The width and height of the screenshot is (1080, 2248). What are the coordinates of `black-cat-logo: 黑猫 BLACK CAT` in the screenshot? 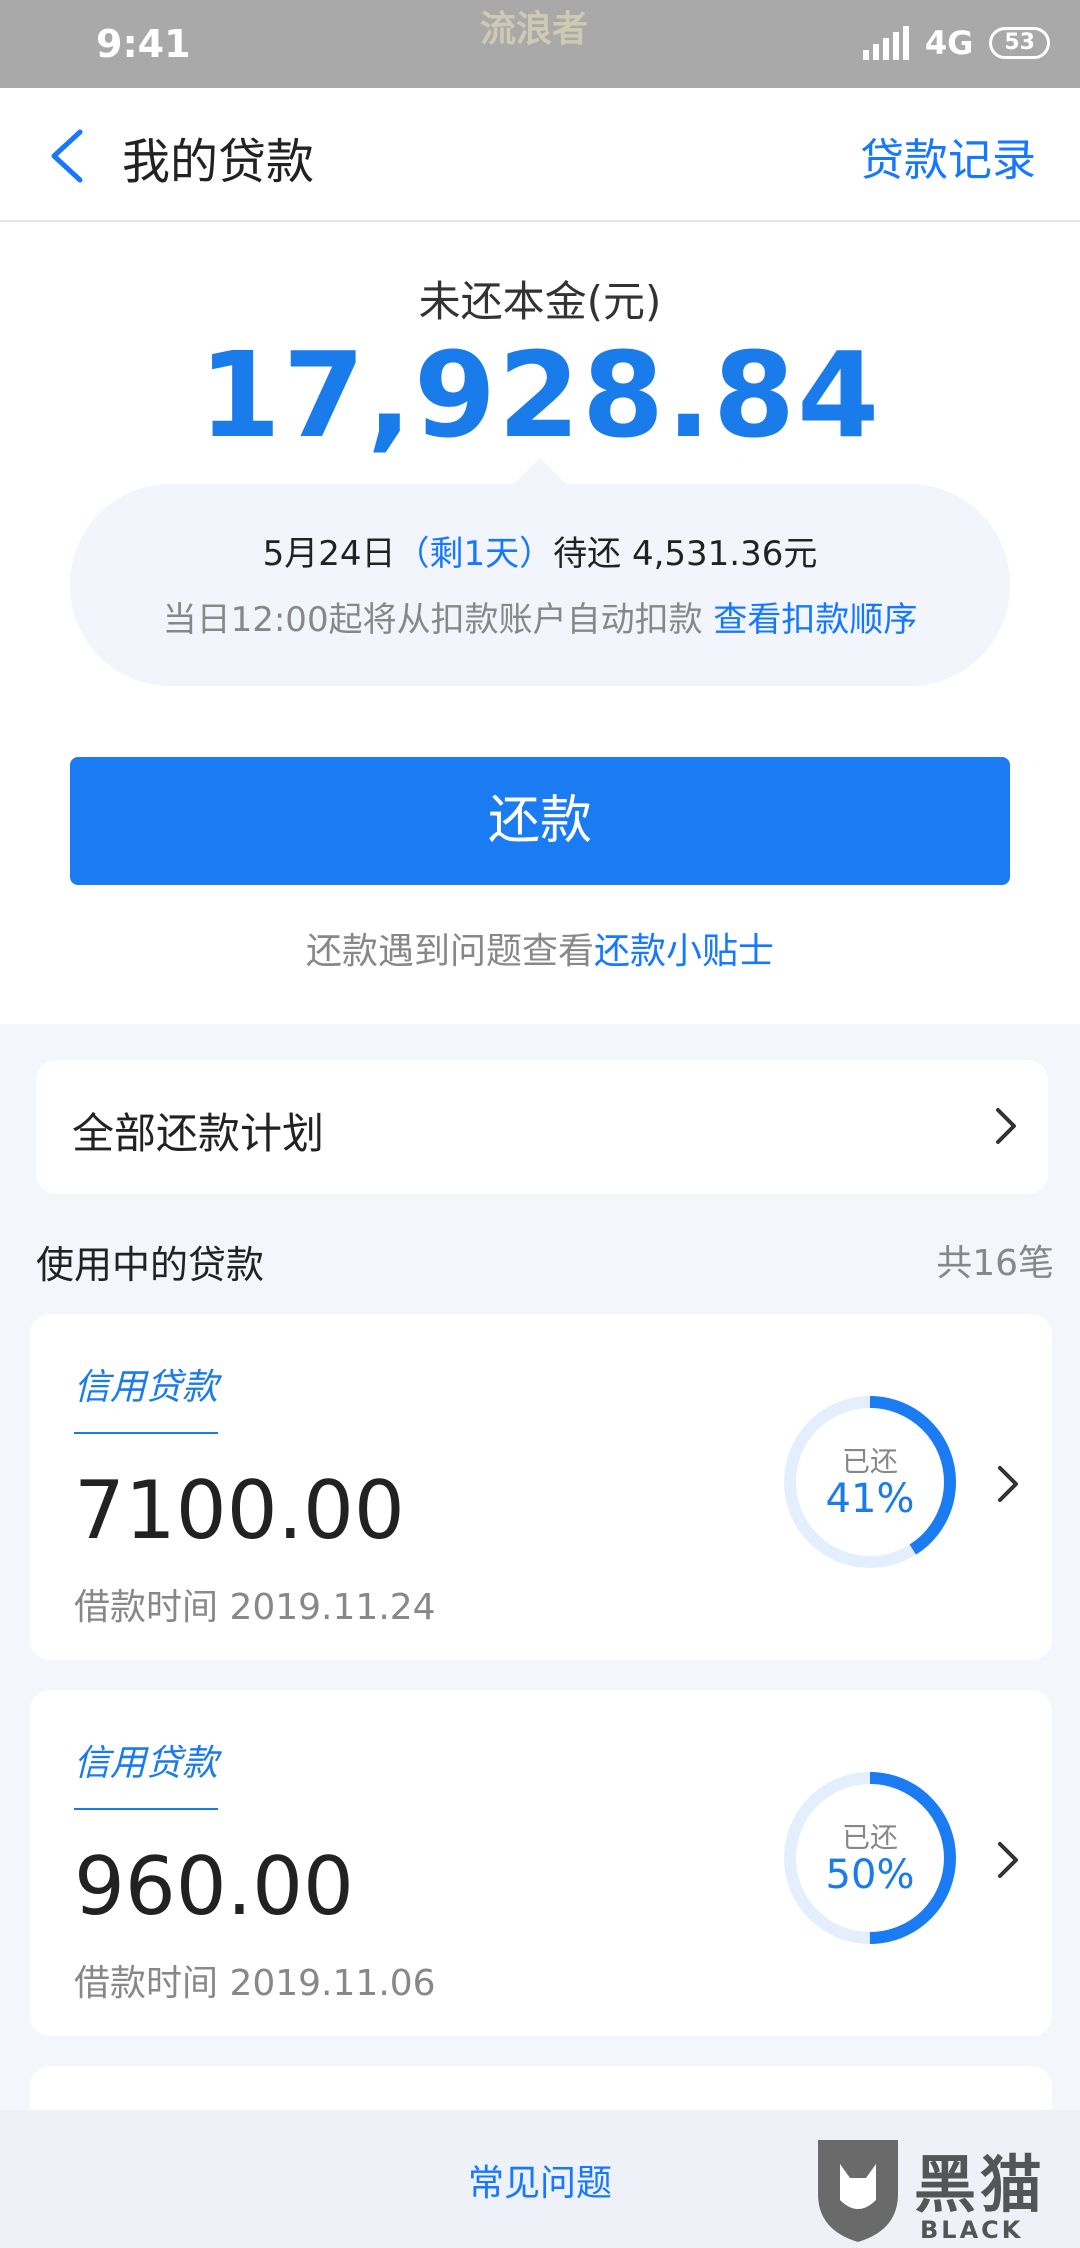 It's located at (945, 2191).